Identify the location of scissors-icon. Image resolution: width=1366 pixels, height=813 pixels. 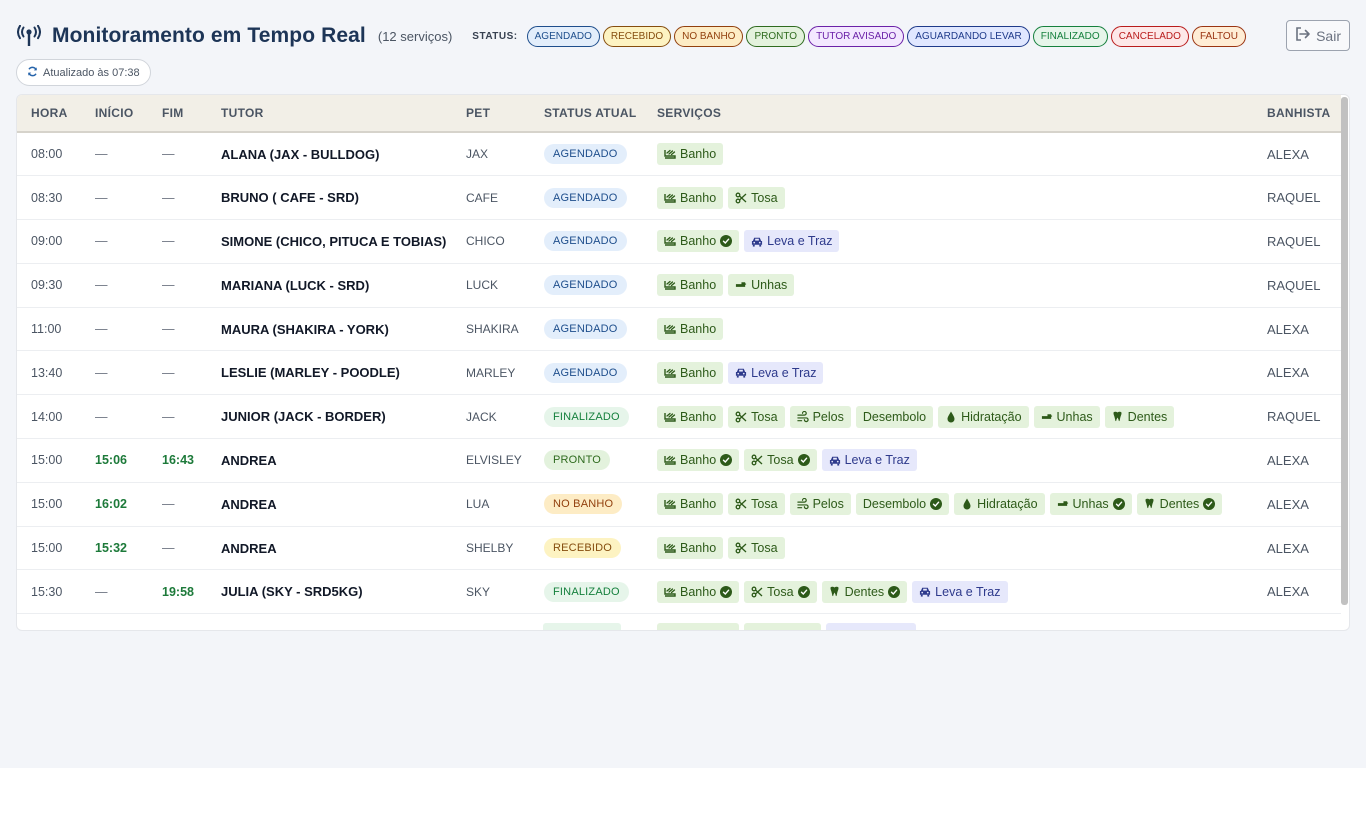
(741, 198).